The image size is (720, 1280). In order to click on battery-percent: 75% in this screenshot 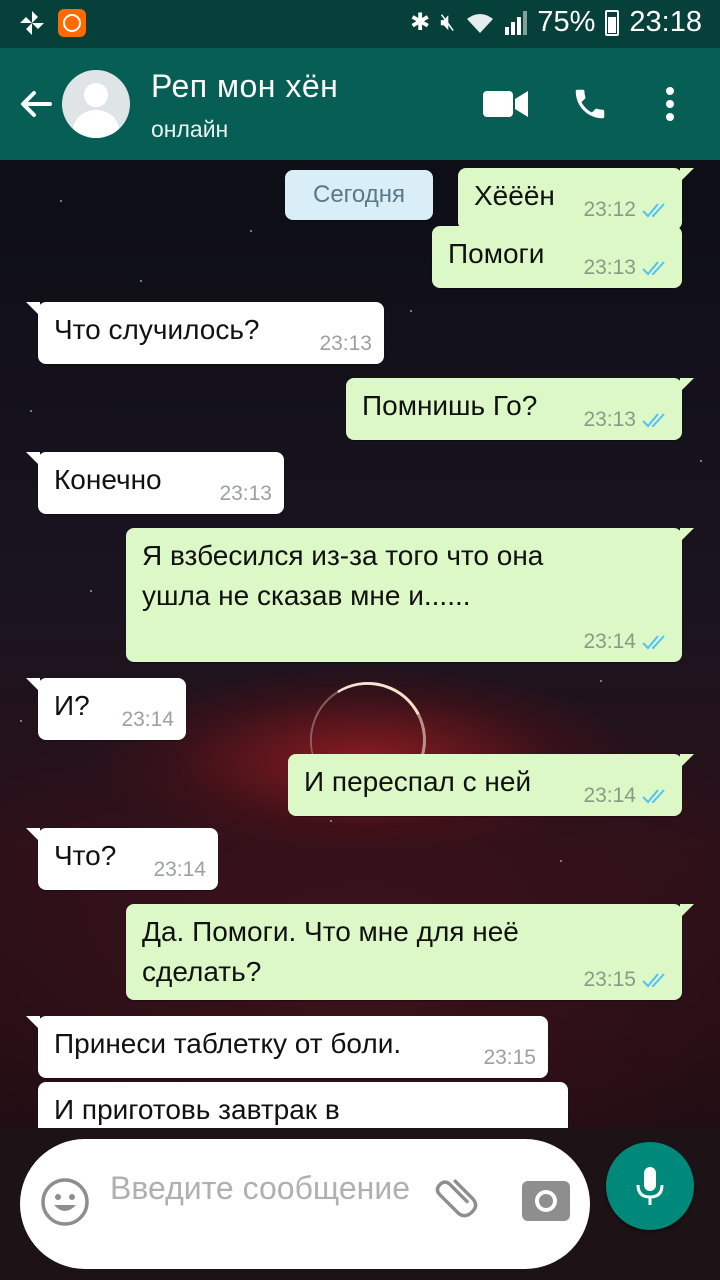, I will do `click(566, 22)`.